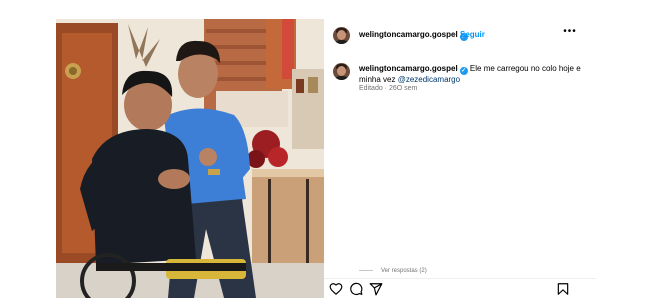 The height and width of the screenshot is (298, 660). What do you see at coordinates (341, 35) in the screenshot?
I see `author-avatar` at bounding box center [341, 35].